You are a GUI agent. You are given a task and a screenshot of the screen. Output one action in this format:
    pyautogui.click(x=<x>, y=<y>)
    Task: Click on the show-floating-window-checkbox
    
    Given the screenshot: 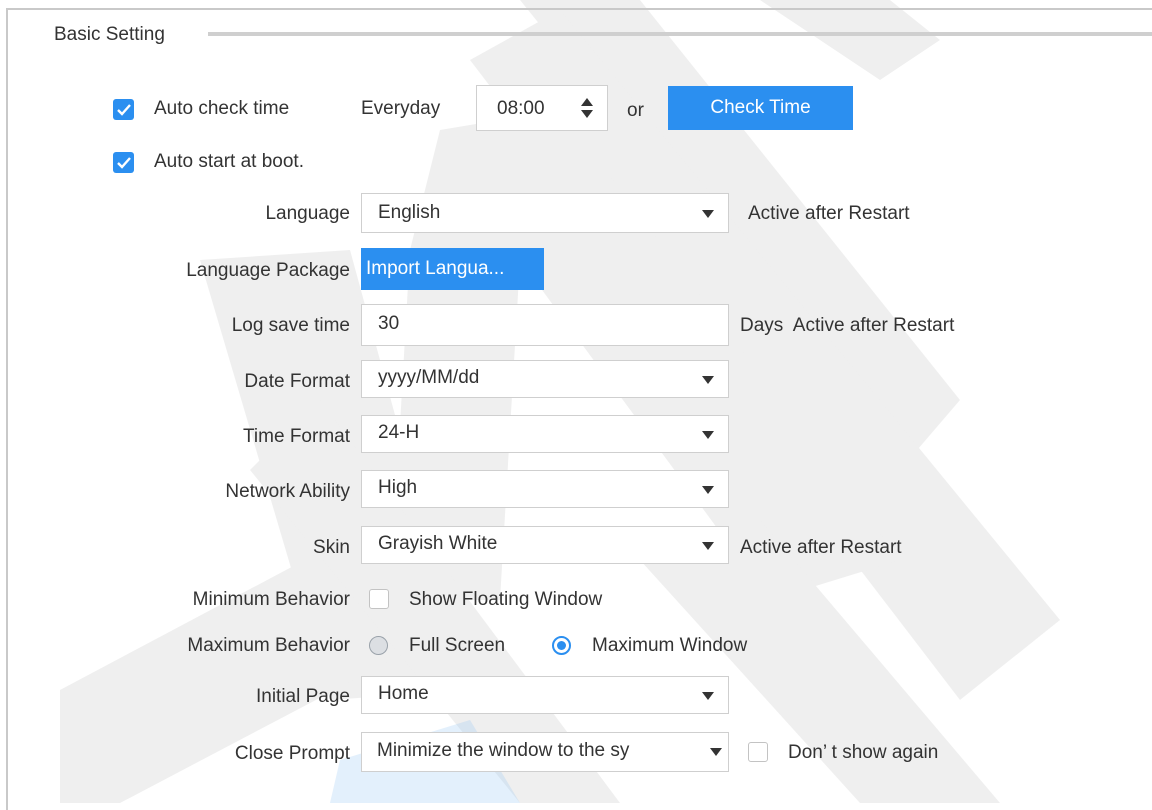 What is the action you would take?
    pyautogui.click(x=379, y=599)
    